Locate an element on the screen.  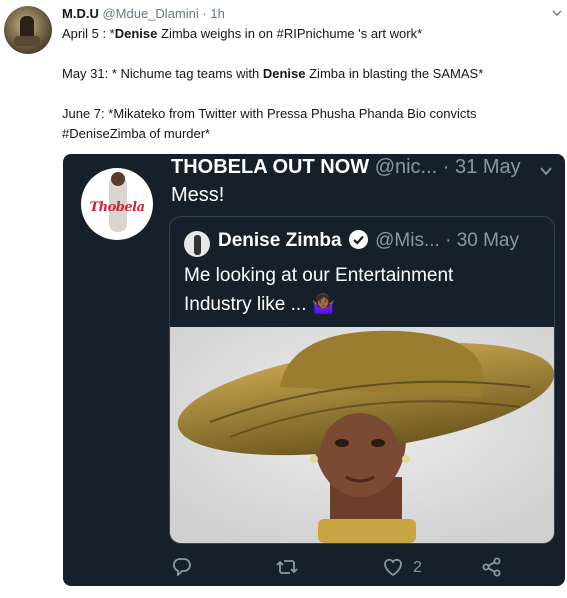
quoted-header: Denise Zimba @Mis... · 30 May is located at coordinates (368, 241).